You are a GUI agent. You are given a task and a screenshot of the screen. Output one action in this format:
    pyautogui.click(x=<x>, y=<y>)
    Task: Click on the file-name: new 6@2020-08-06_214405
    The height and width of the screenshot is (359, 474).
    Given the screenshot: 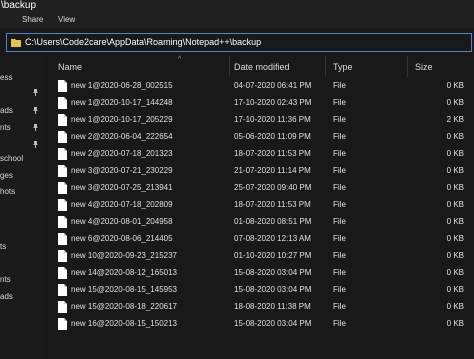 What is the action you would take?
    pyautogui.click(x=122, y=238)
    